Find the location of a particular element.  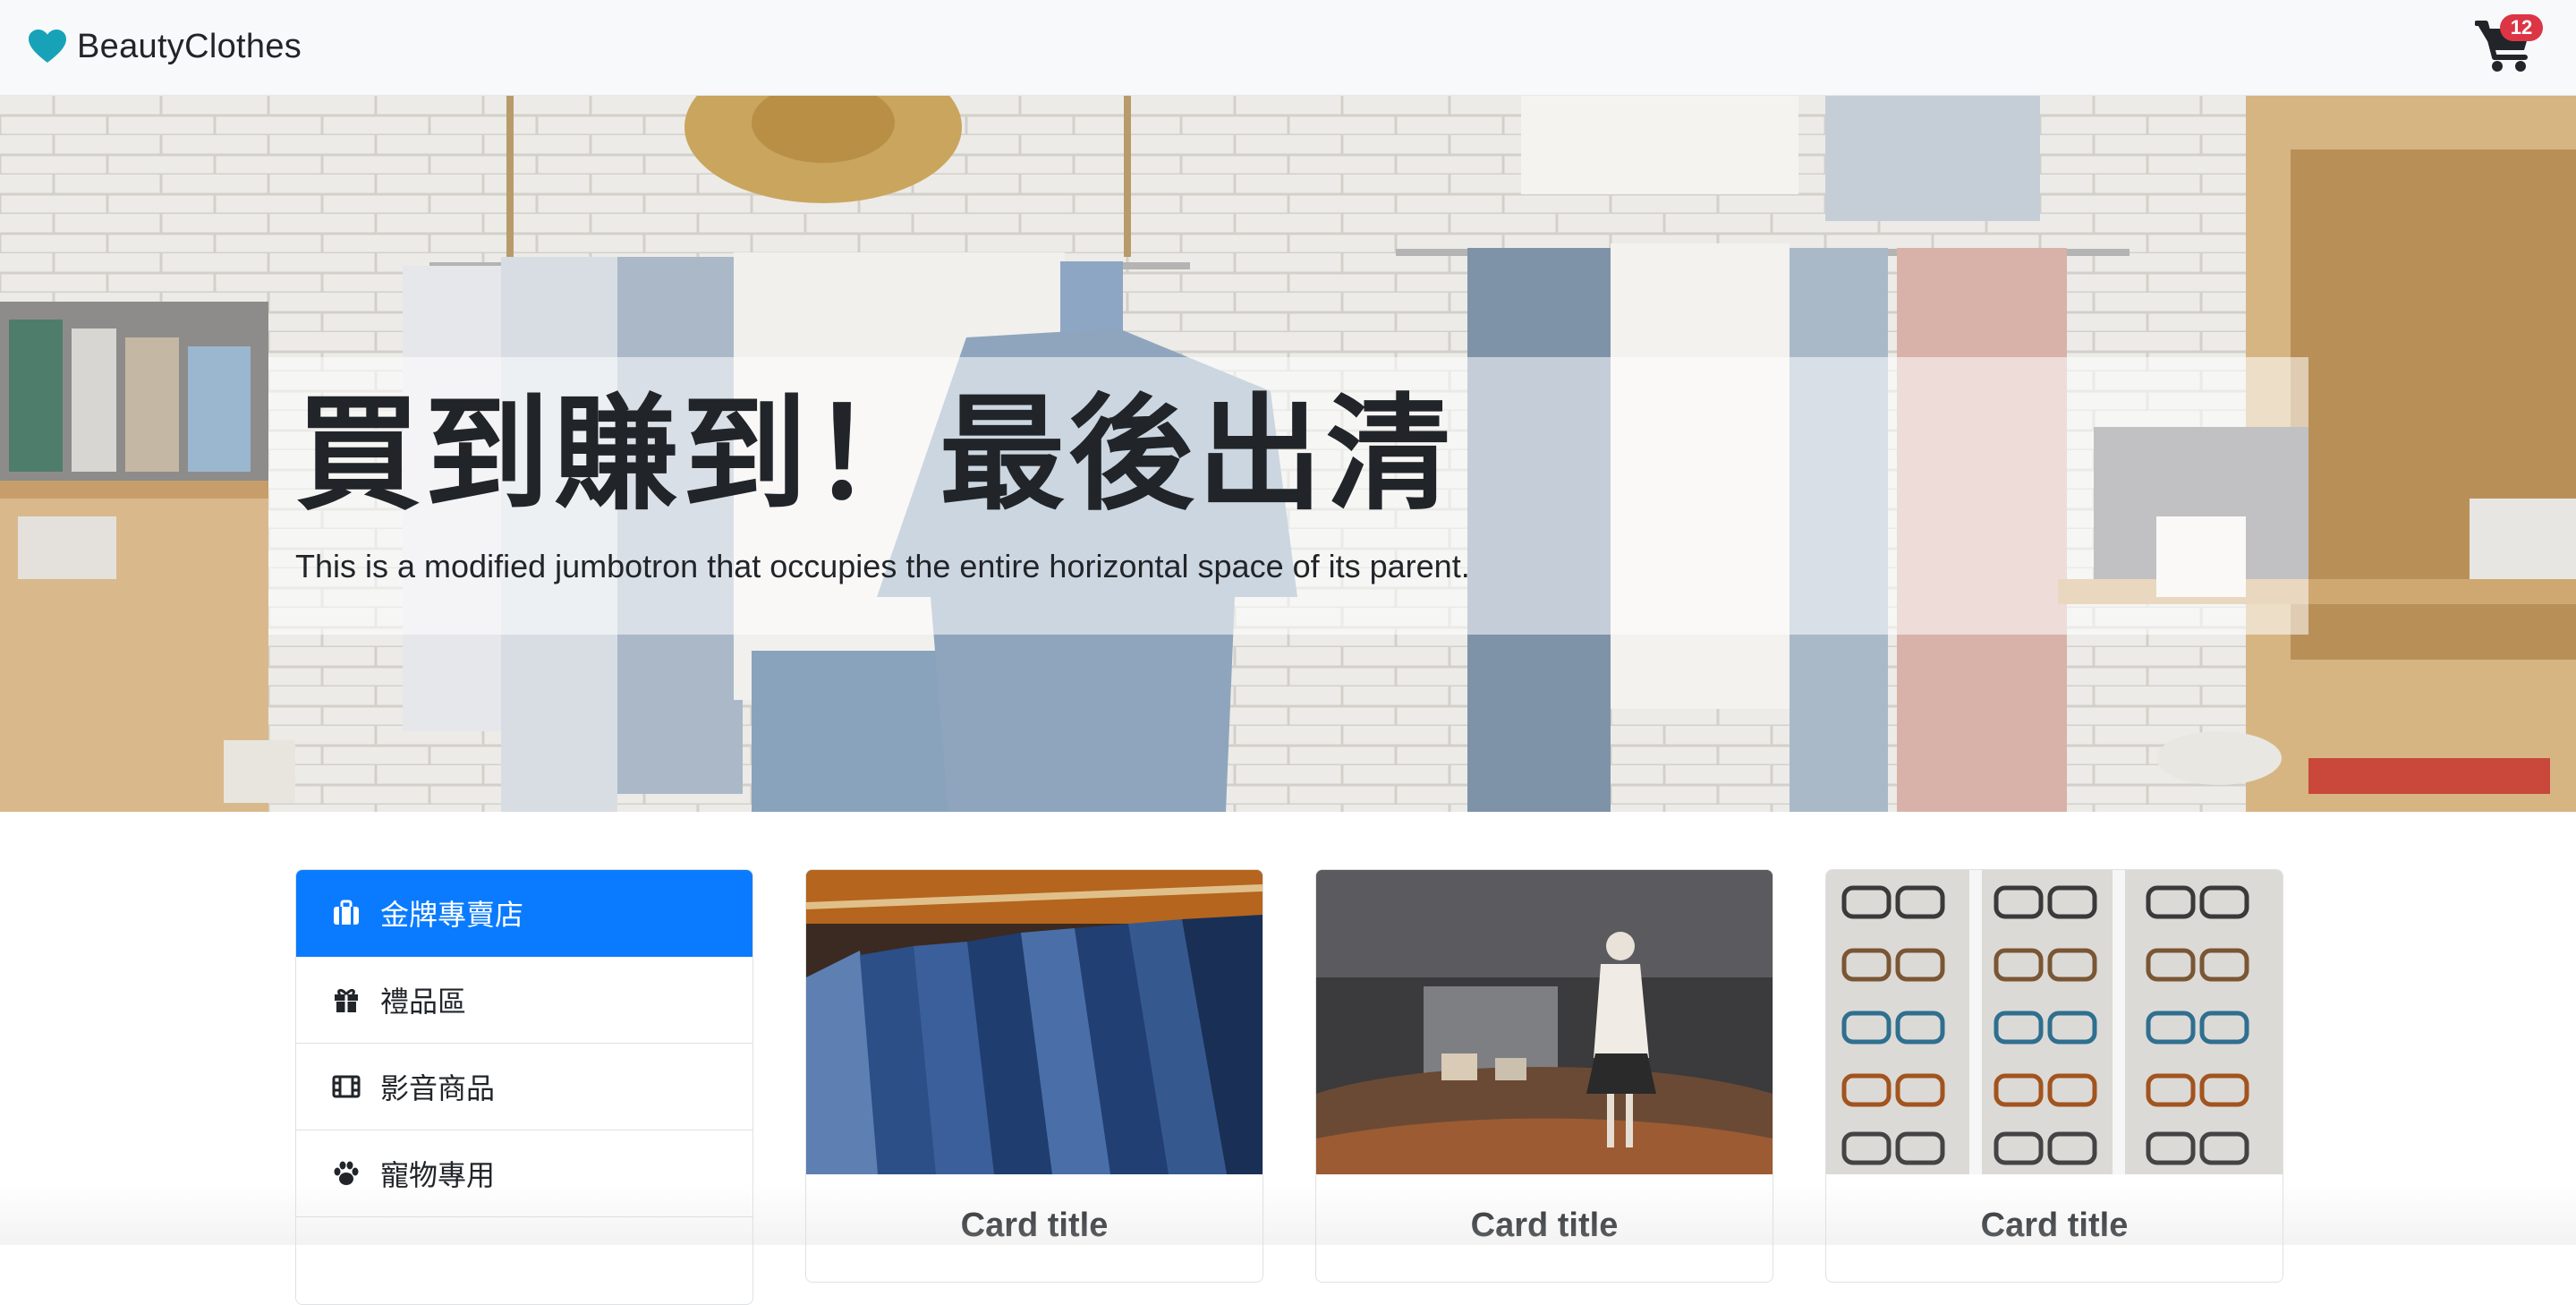

heart-icon is located at coordinates (47, 46).